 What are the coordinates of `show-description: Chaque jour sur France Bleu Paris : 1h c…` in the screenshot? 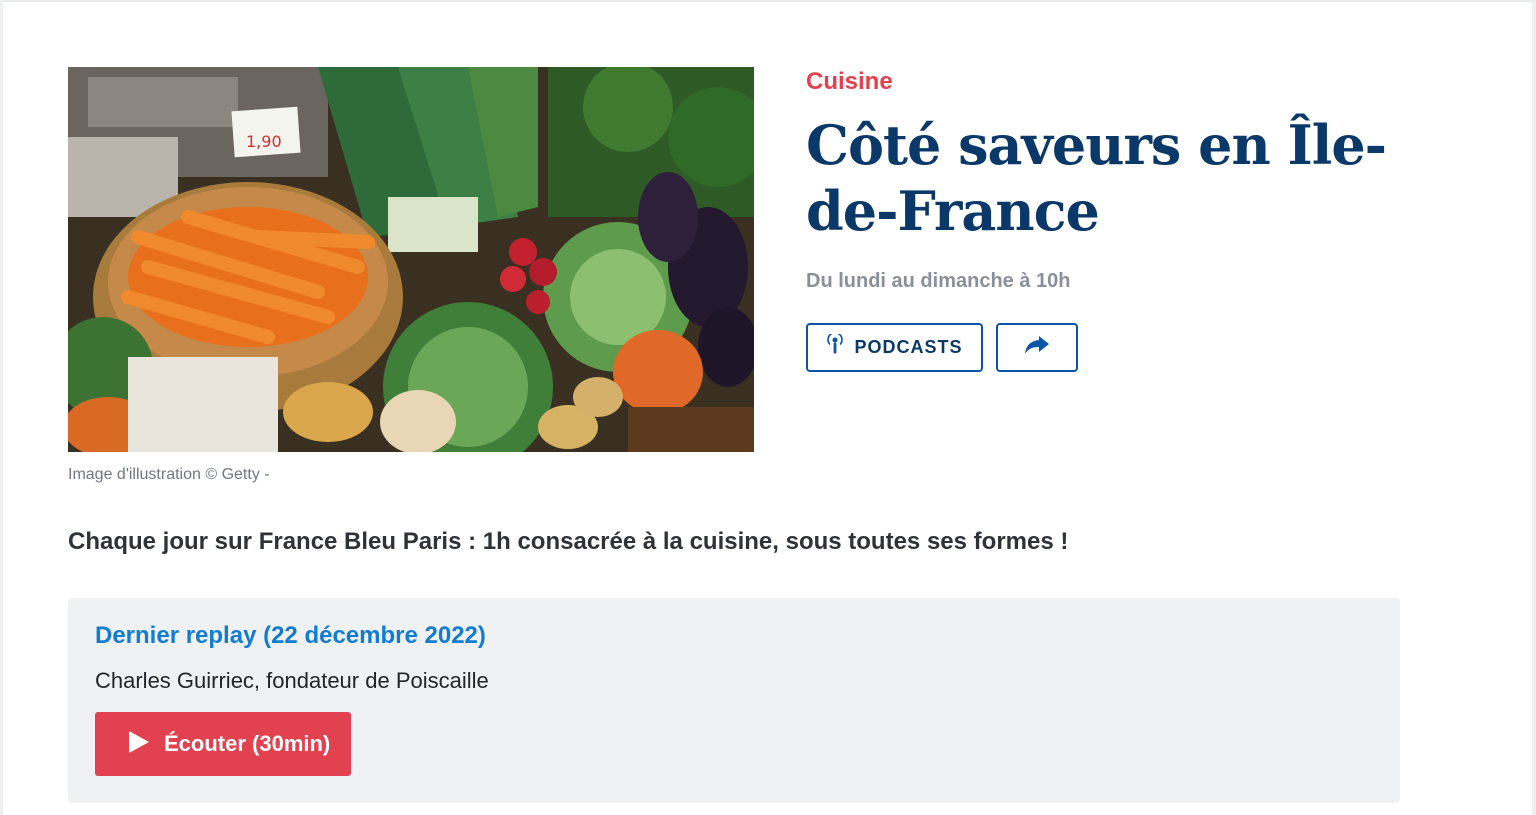 It's located at (568, 541).